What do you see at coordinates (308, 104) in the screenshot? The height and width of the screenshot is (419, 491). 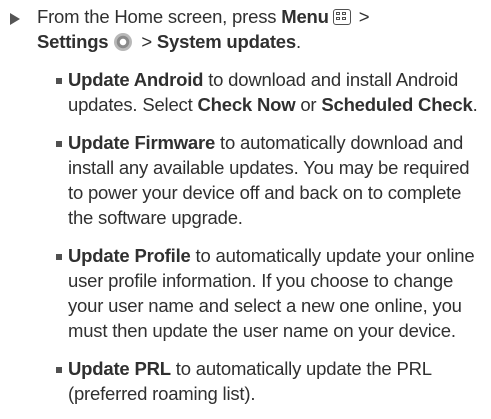 I see `item-text: or` at bounding box center [308, 104].